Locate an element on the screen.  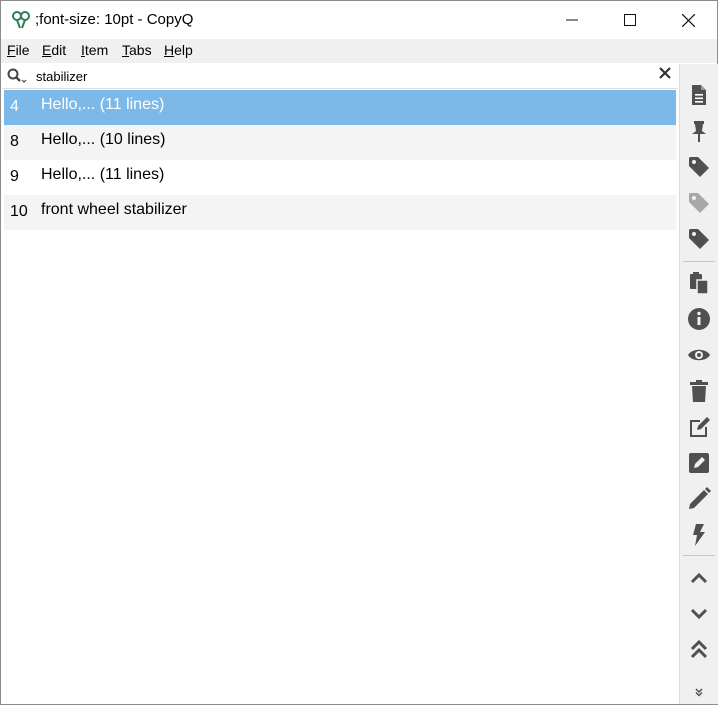
maximize-button is located at coordinates (630, 20).